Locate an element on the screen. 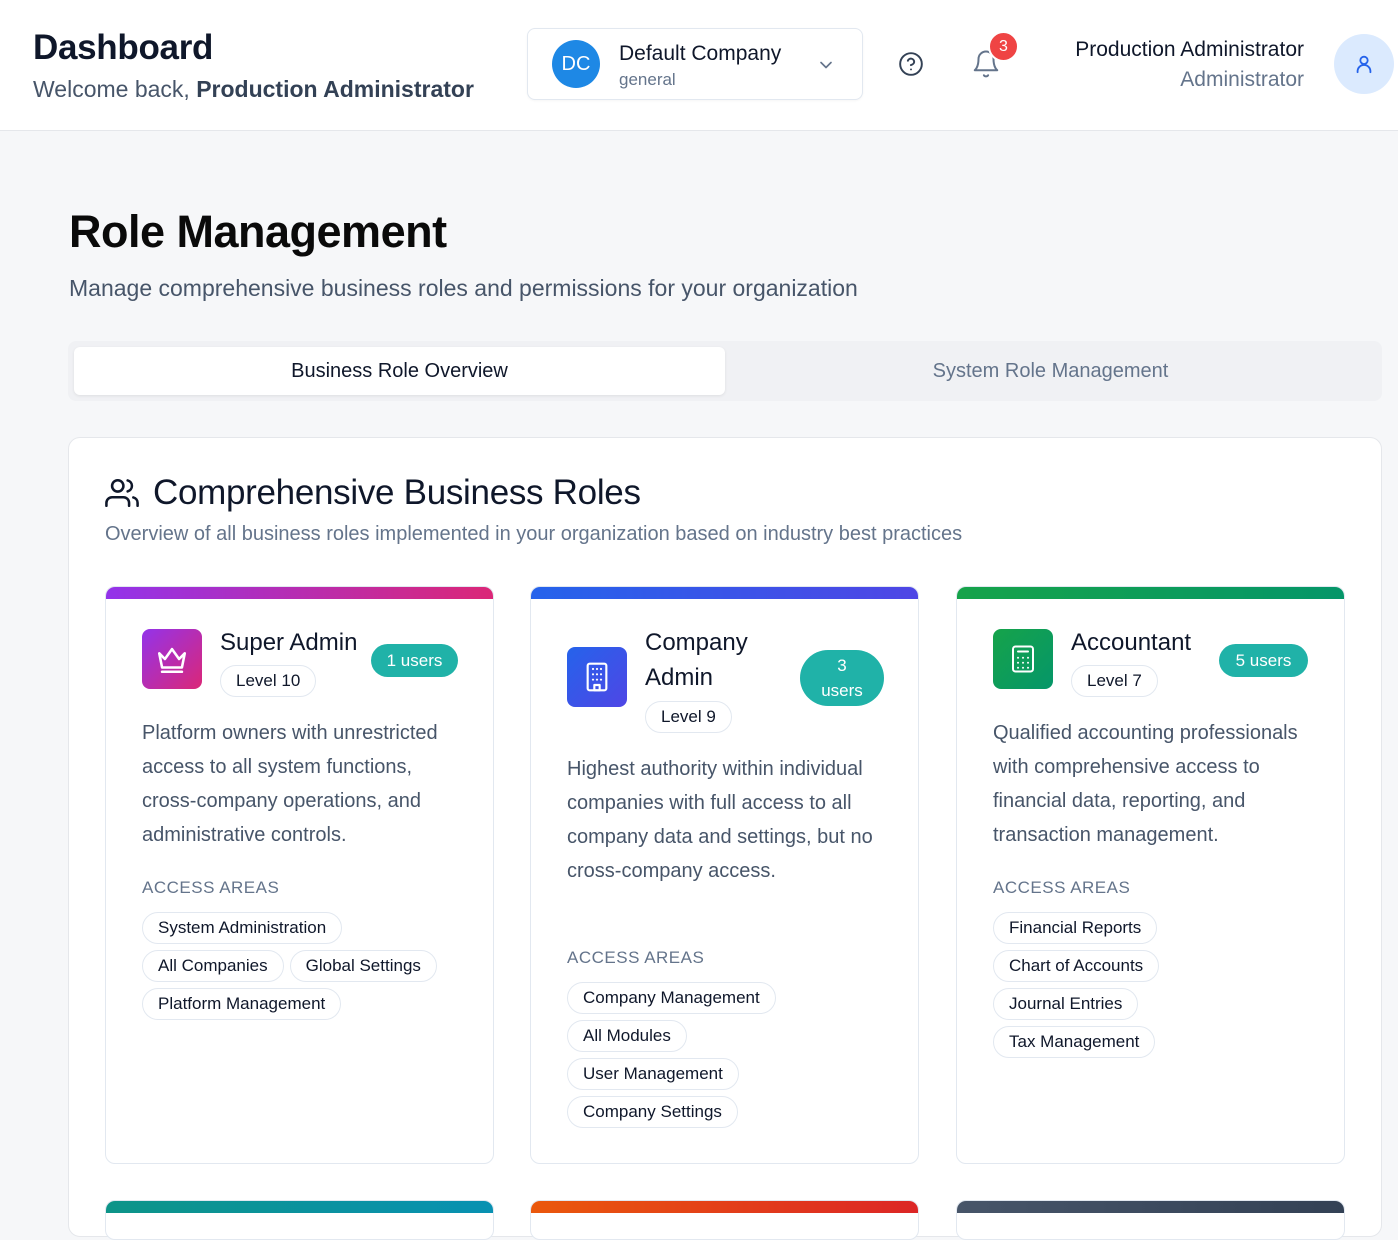 This screenshot has height=1240, width=1398. access-chip: All Modules is located at coordinates (627, 1036).